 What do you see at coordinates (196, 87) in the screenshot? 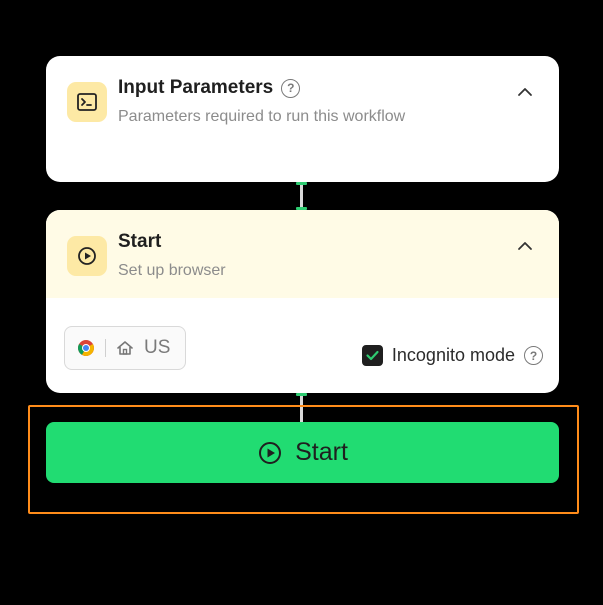
I see `input-parameters-title: Input Parameters` at bounding box center [196, 87].